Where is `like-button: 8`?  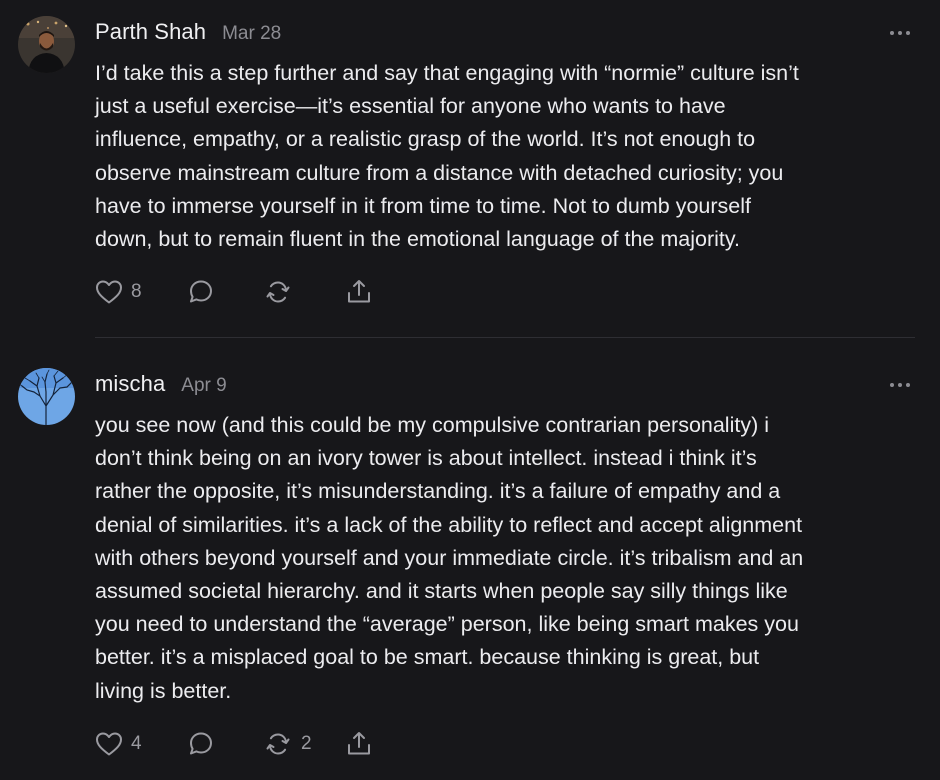
like-button: 8 is located at coordinates (141, 292).